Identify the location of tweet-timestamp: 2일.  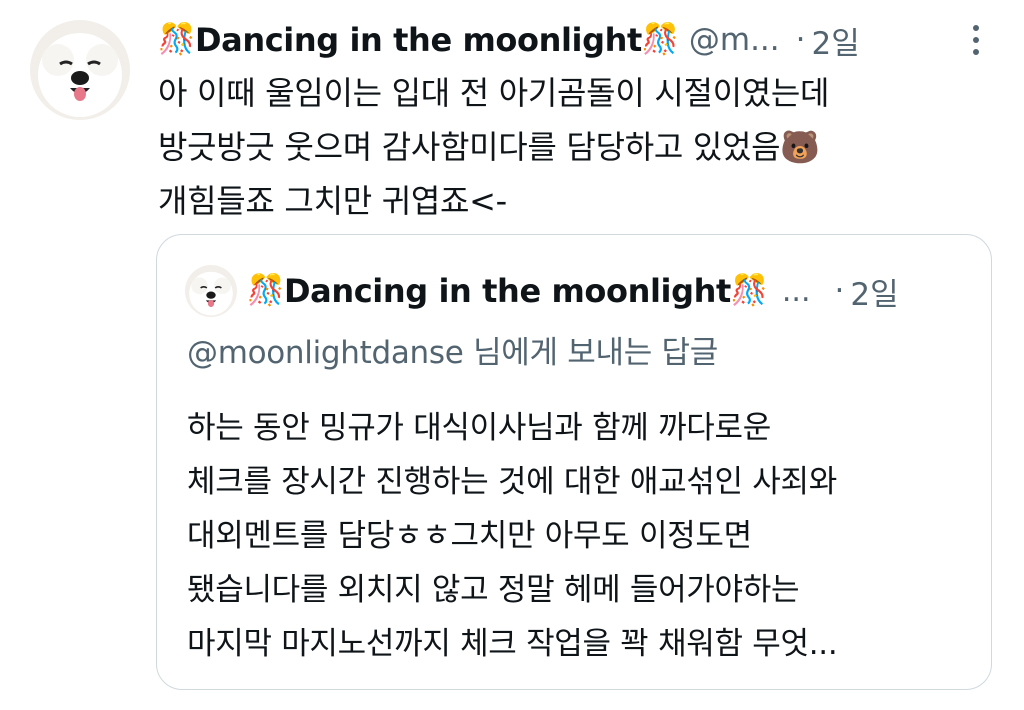
(836, 40).